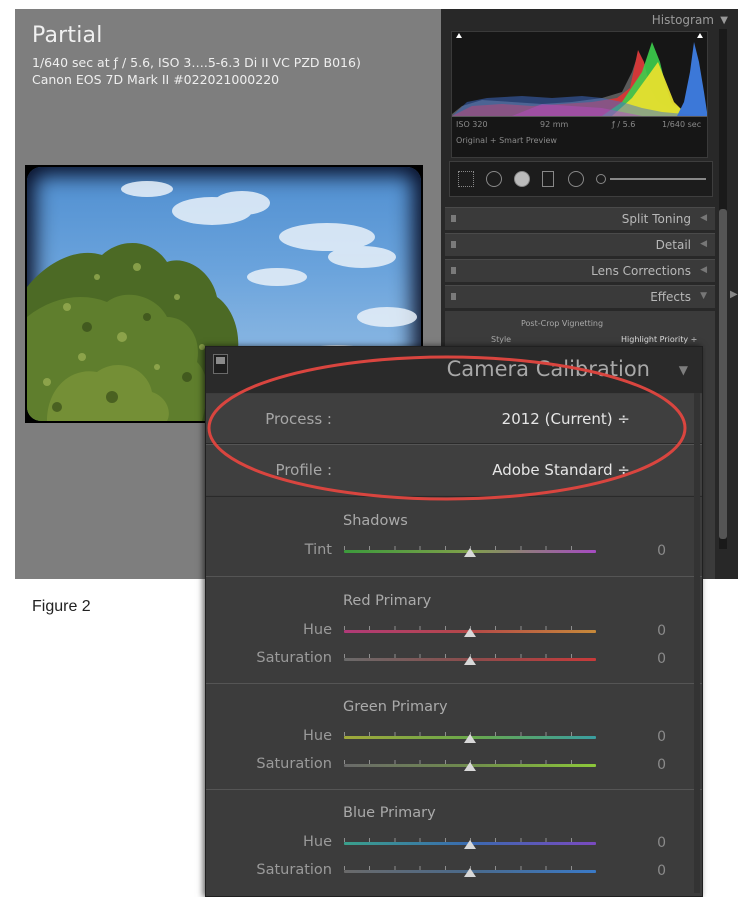  Describe the element at coordinates (522, 179) in the screenshot. I see `red-eye-icon` at that location.